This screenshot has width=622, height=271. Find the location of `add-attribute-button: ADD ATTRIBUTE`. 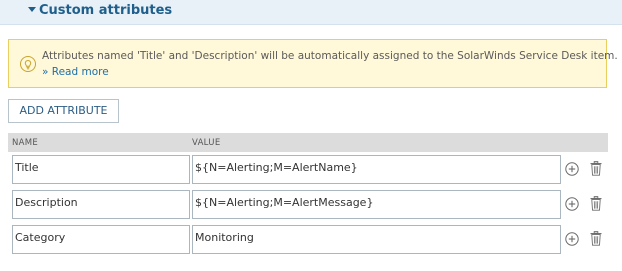

add-attribute-button: ADD ATTRIBUTE is located at coordinates (63, 111).